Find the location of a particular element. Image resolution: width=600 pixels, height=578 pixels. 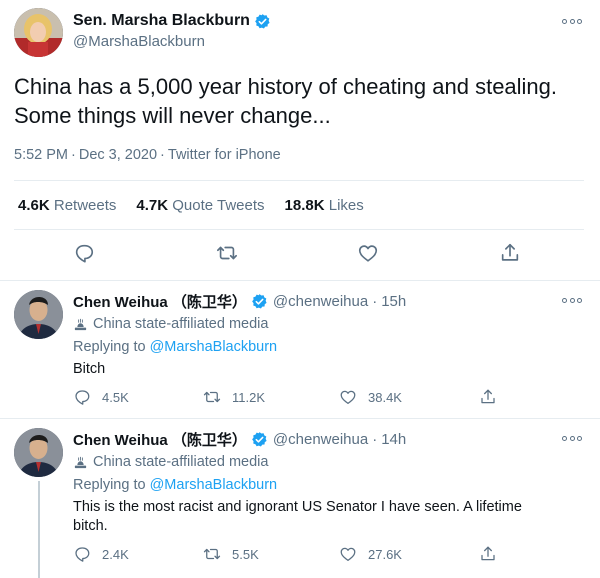

like-button: 38.4K is located at coordinates (370, 397).